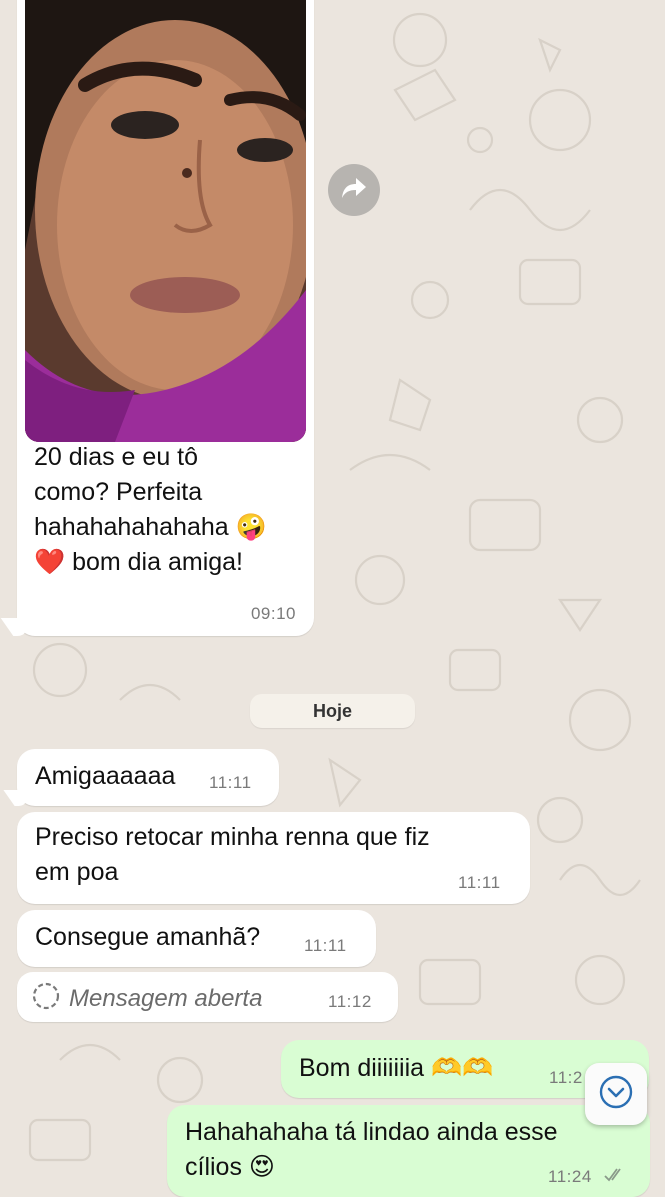 This screenshot has height=1197, width=665. Describe the element at coordinates (350, 1001) in the screenshot. I see `message-time: 11:12` at that location.